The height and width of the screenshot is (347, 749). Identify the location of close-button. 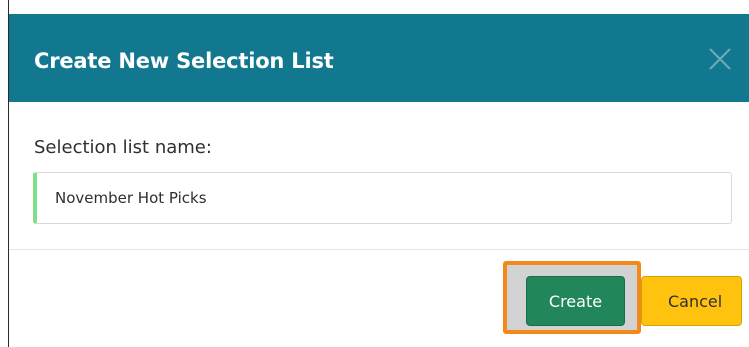
(720, 59).